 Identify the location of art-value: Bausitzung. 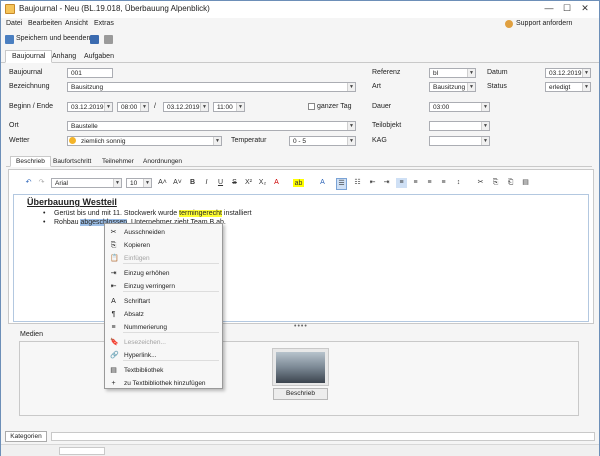
(449, 87).